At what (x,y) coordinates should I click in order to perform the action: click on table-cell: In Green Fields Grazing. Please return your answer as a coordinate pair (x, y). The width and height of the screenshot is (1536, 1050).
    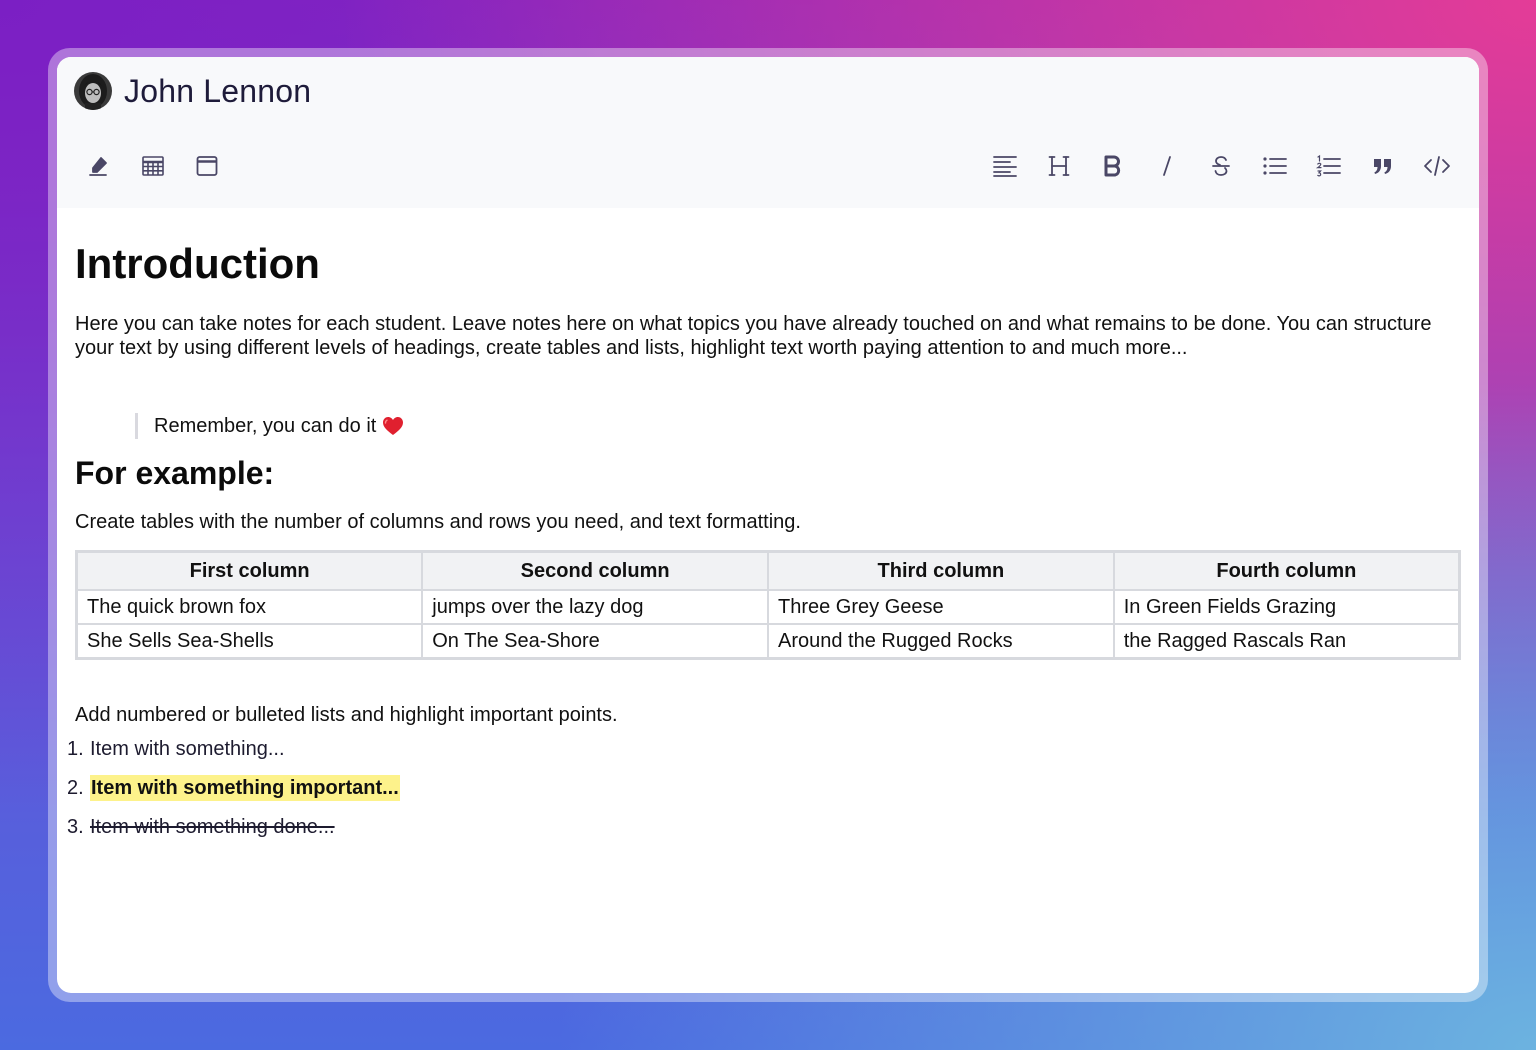
    Looking at the image, I should click on (1286, 607).